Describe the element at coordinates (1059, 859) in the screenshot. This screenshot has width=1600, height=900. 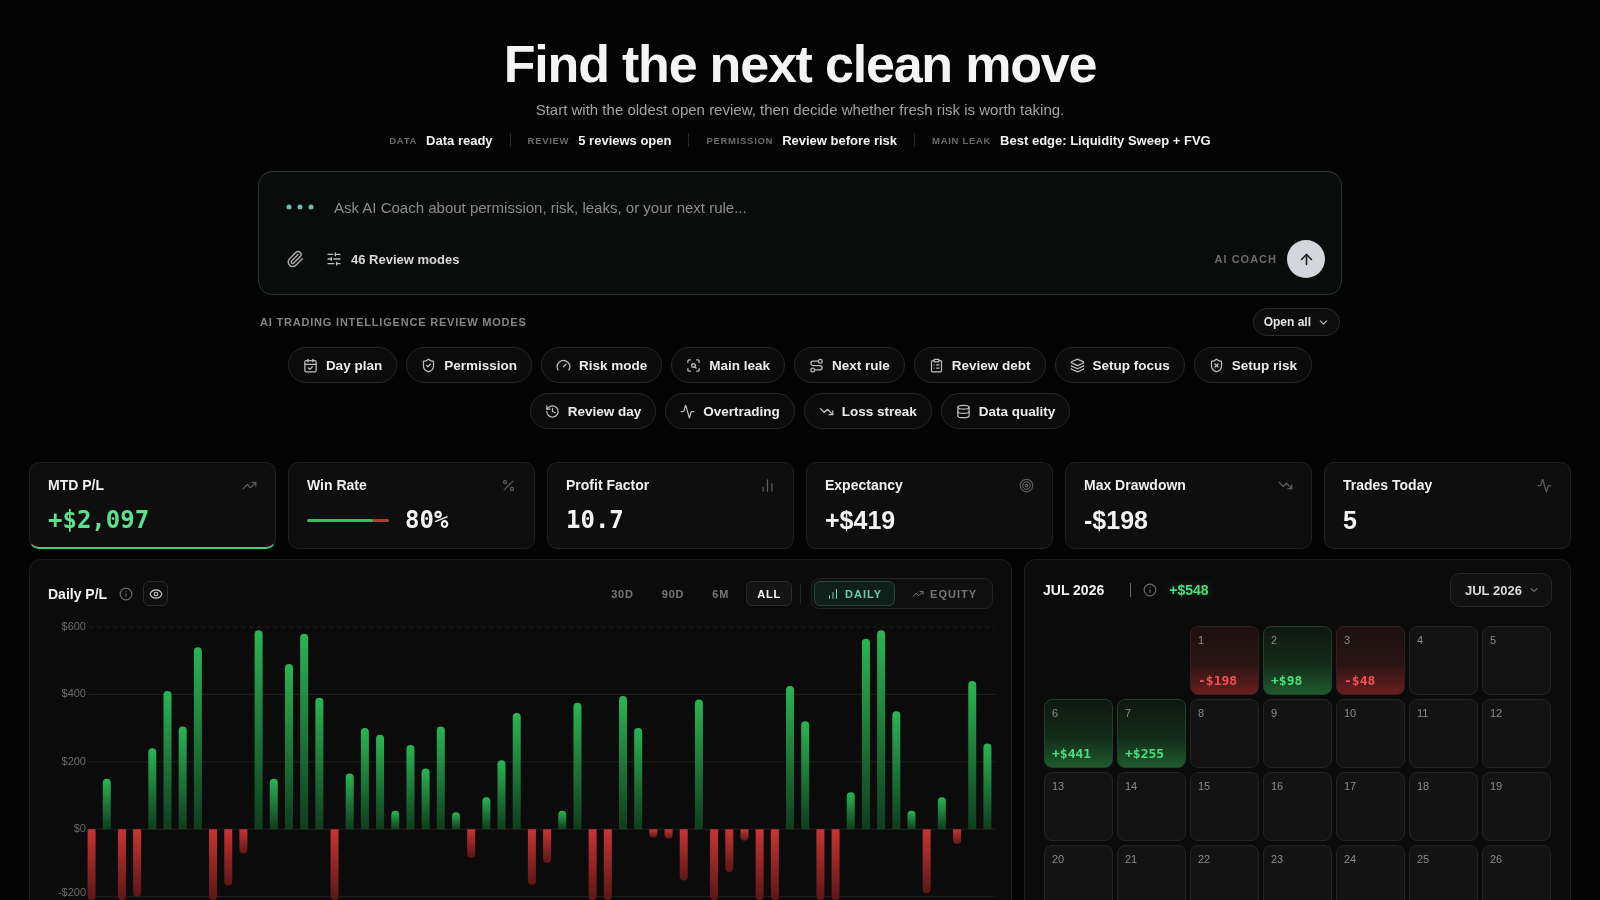
I see `day-number: 20` at that location.